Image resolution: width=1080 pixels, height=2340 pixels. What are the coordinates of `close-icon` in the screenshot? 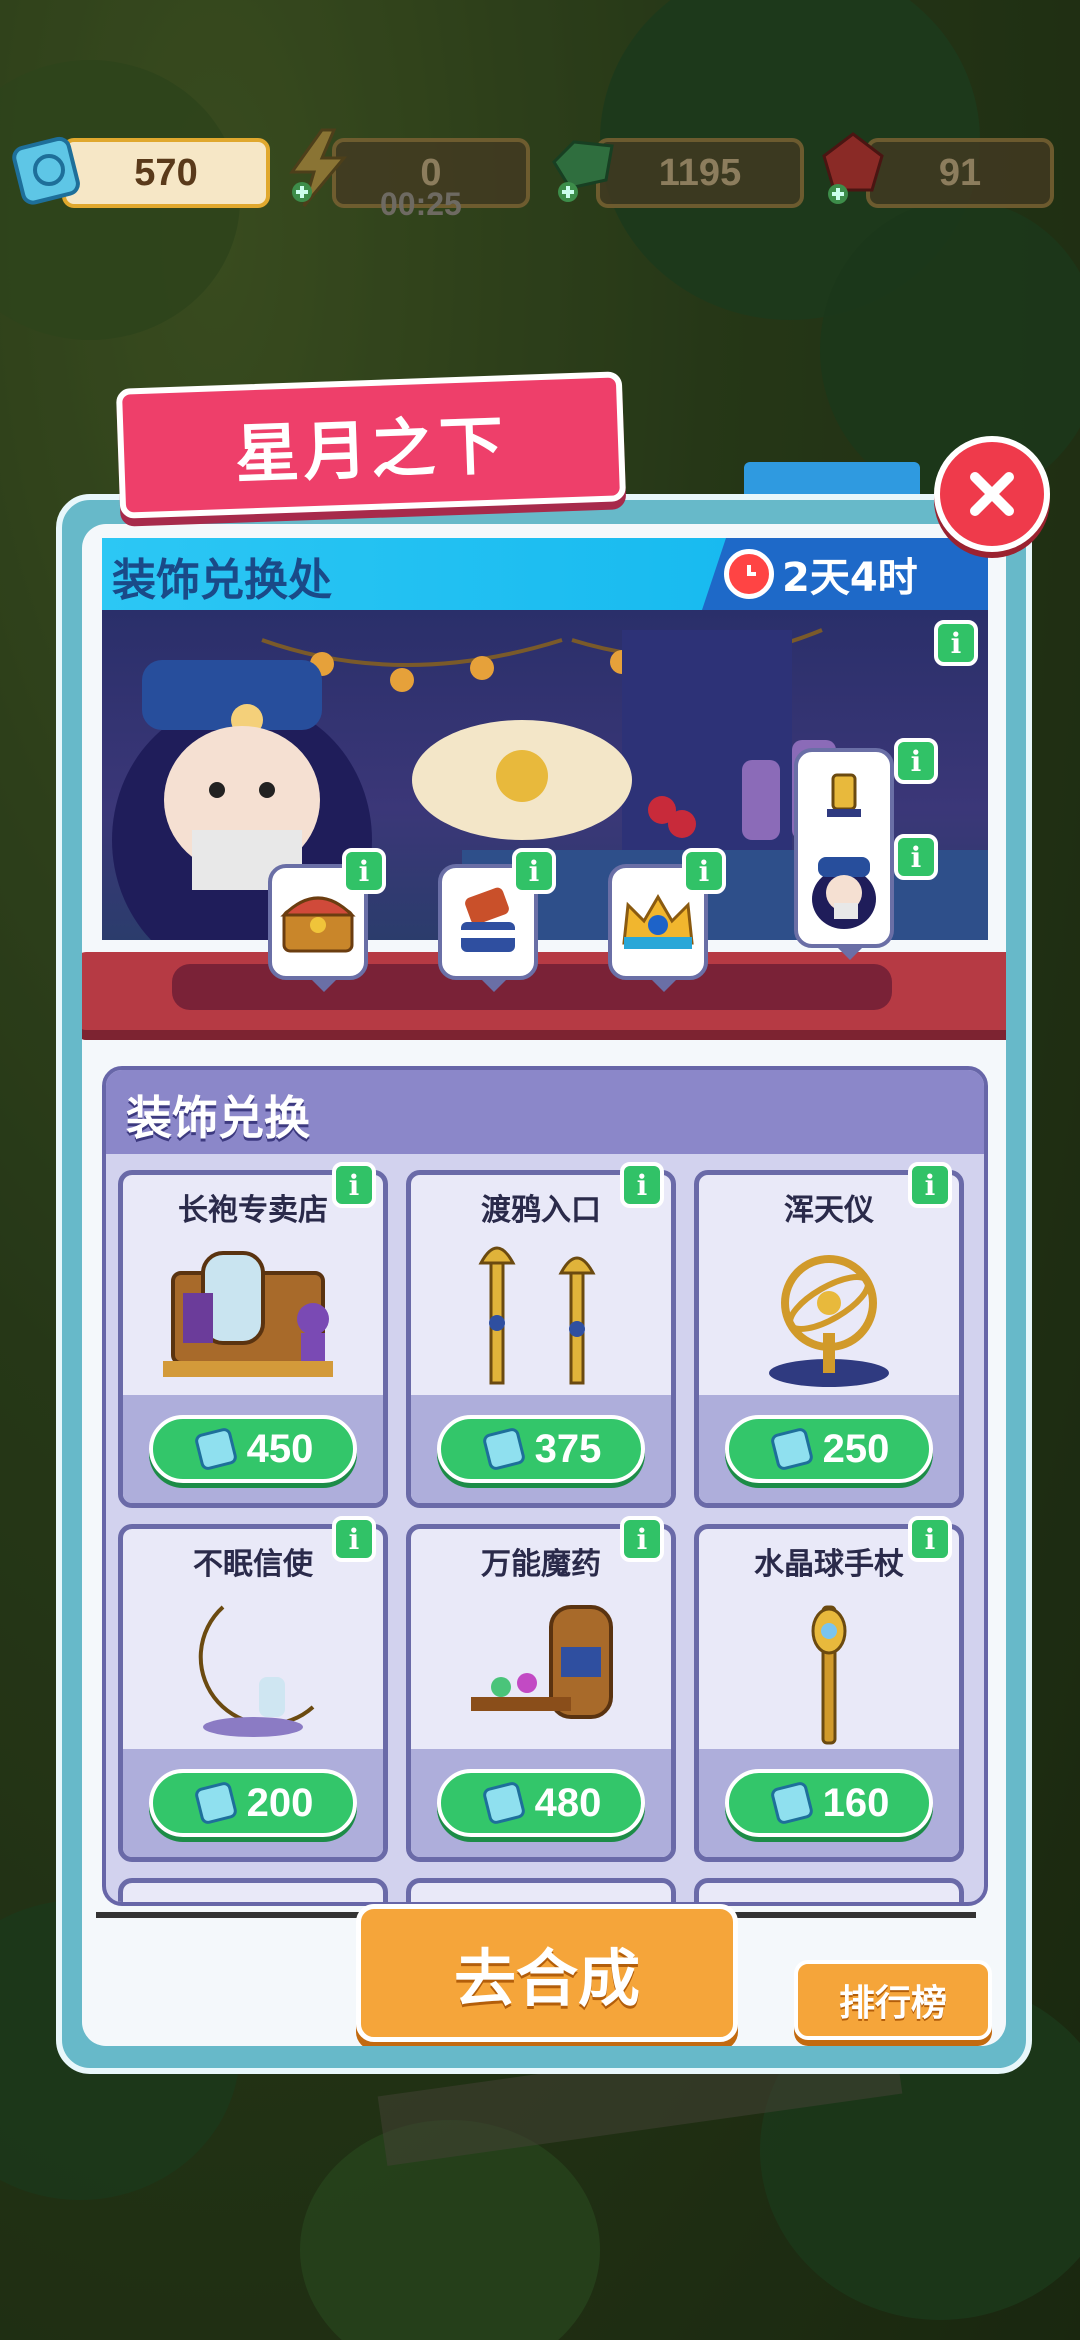 It's located at (992, 494).